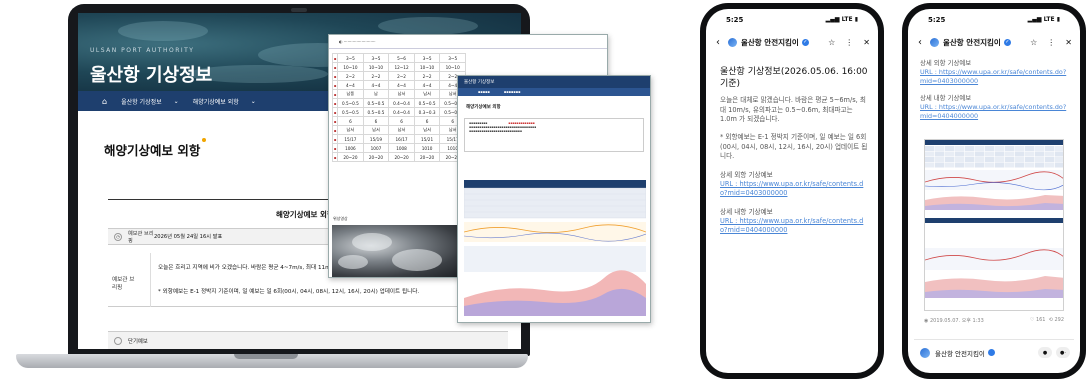 This screenshot has width=1089, height=381. What do you see at coordinates (118, 236) in the screenshot?
I see `clock-icon: ◷` at bounding box center [118, 236].